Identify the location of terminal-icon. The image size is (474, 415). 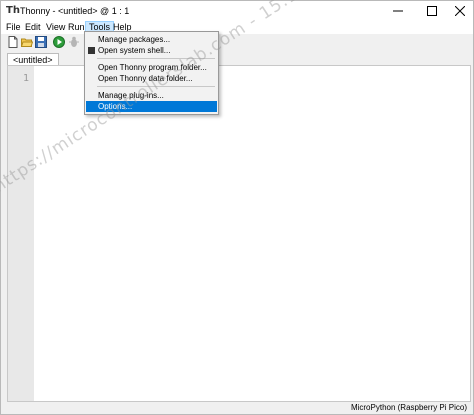
(91, 50).